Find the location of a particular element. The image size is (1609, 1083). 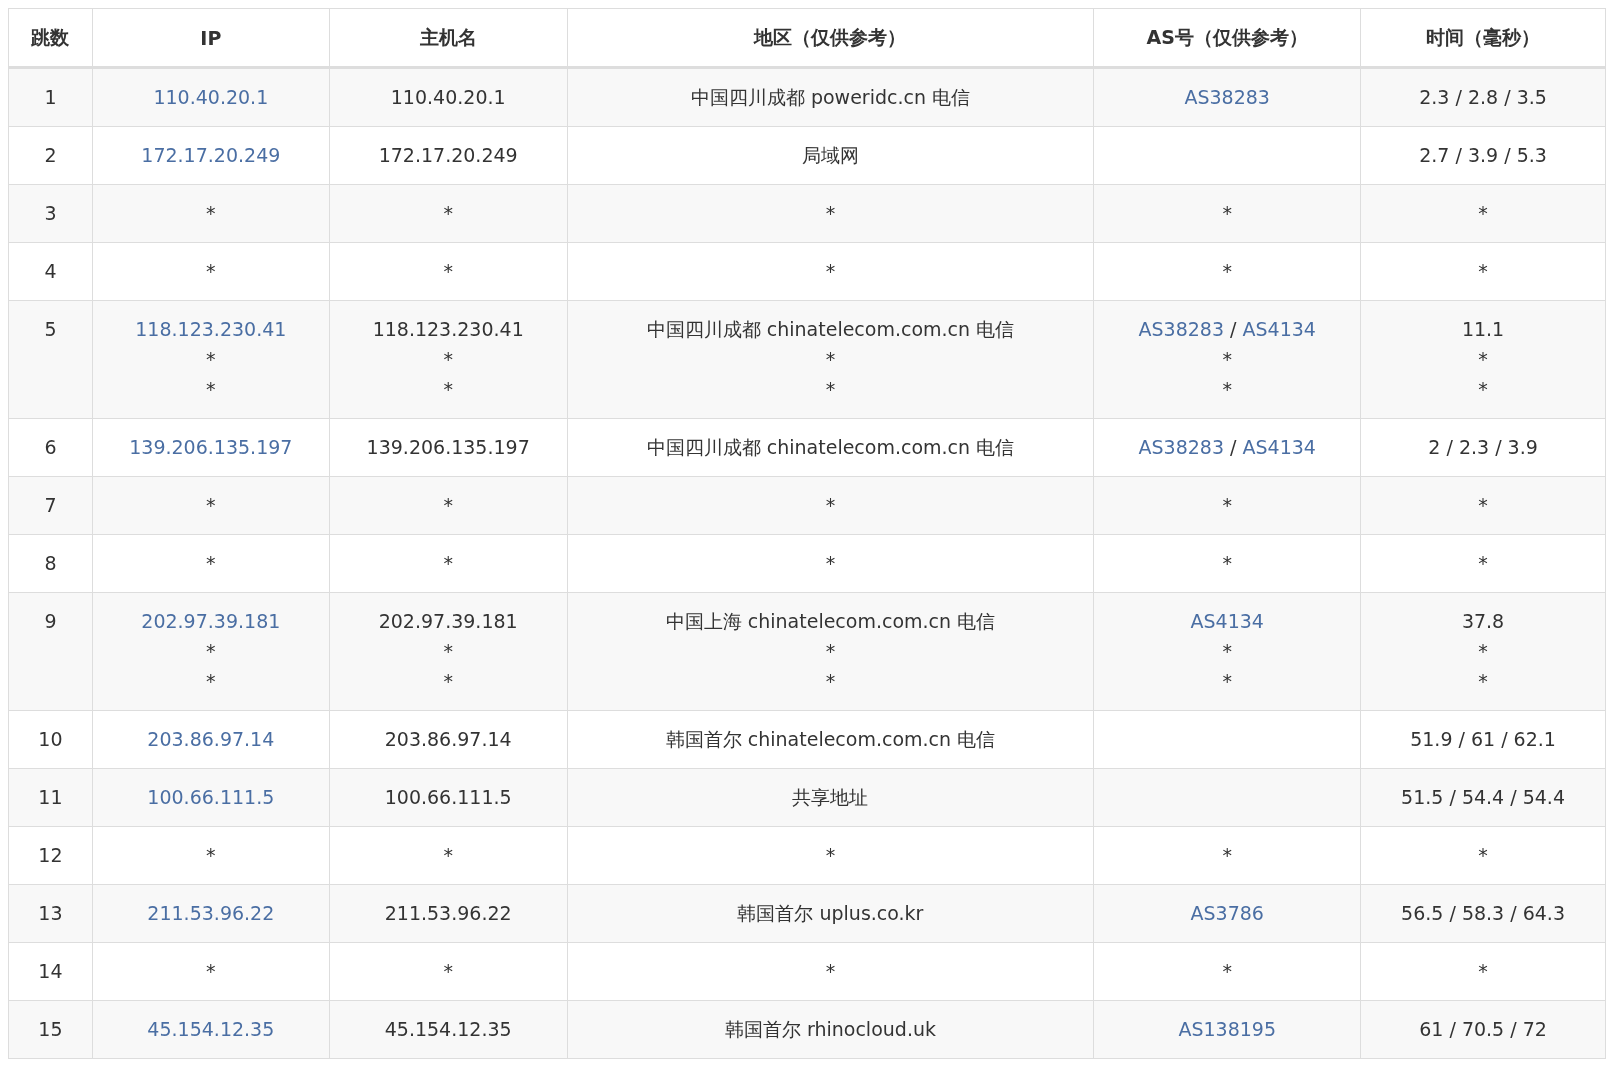

hop-number: 2 is located at coordinates (50, 155).